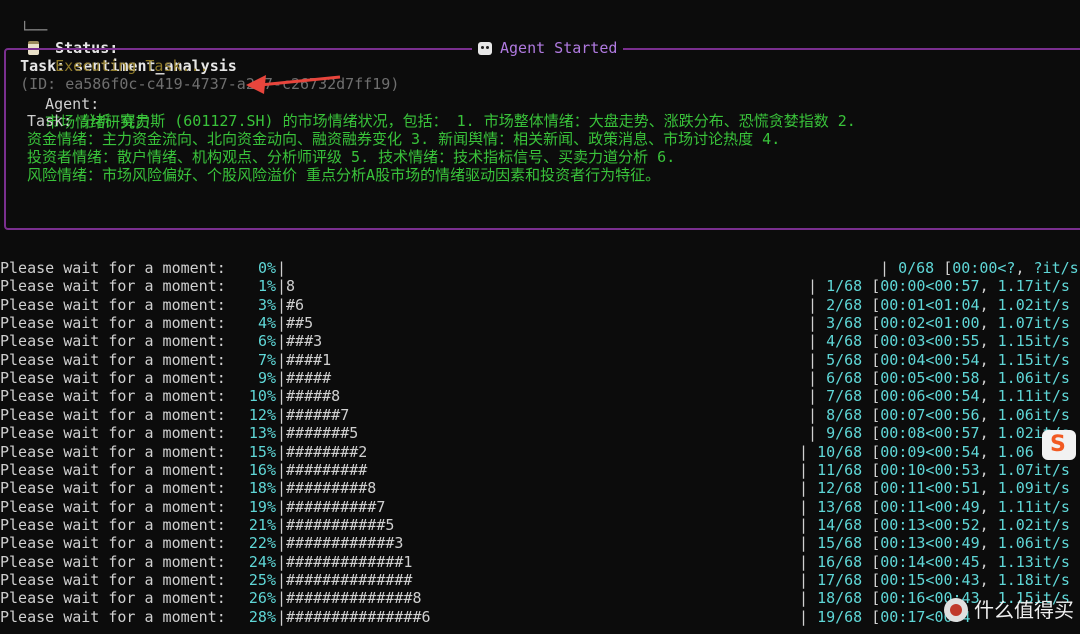 This screenshot has height=634, width=1080. Describe the element at coordinates (304, 341) in the screenshot. I see `progress-bar-fill: ###3` at that location.